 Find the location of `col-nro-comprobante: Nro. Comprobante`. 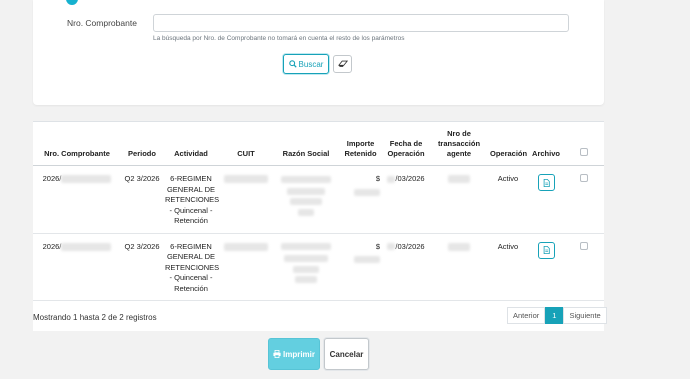

col-nro-comprobante: Nro. Comprobante is located at coordinates (77, 143).